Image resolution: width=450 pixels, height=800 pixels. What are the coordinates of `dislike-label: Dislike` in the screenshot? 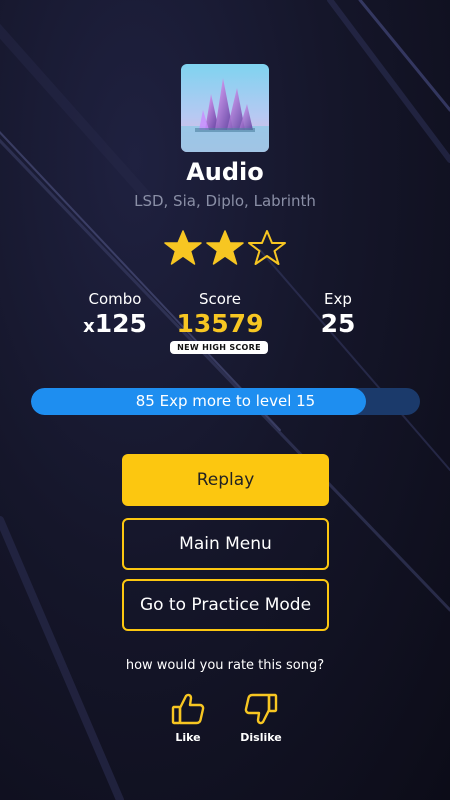 It's located at (261, 737).